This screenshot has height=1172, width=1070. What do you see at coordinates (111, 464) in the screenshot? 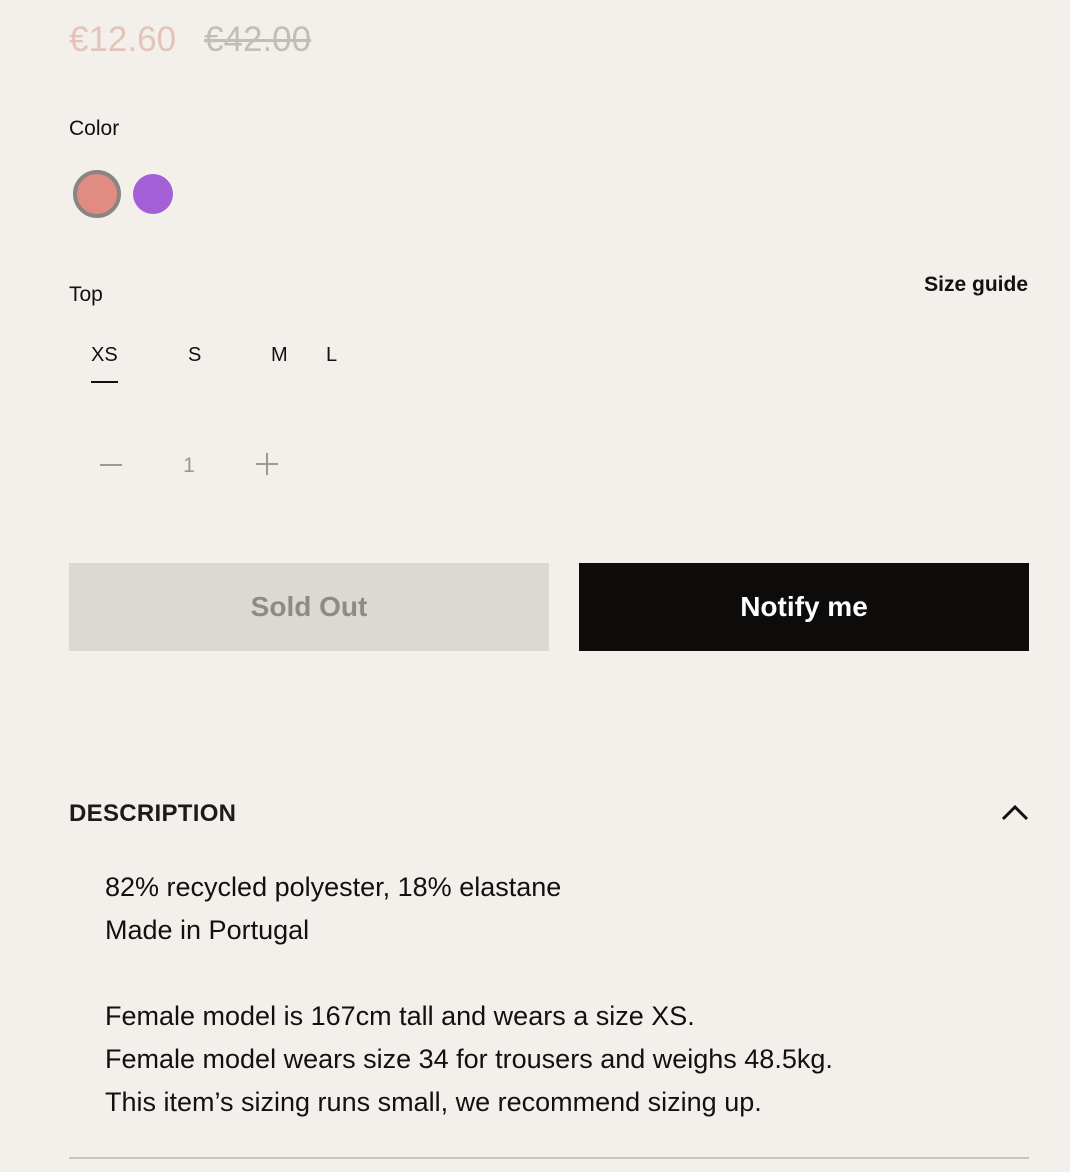
I see `decrease-quantity-button` at bounding box center [111, 464].